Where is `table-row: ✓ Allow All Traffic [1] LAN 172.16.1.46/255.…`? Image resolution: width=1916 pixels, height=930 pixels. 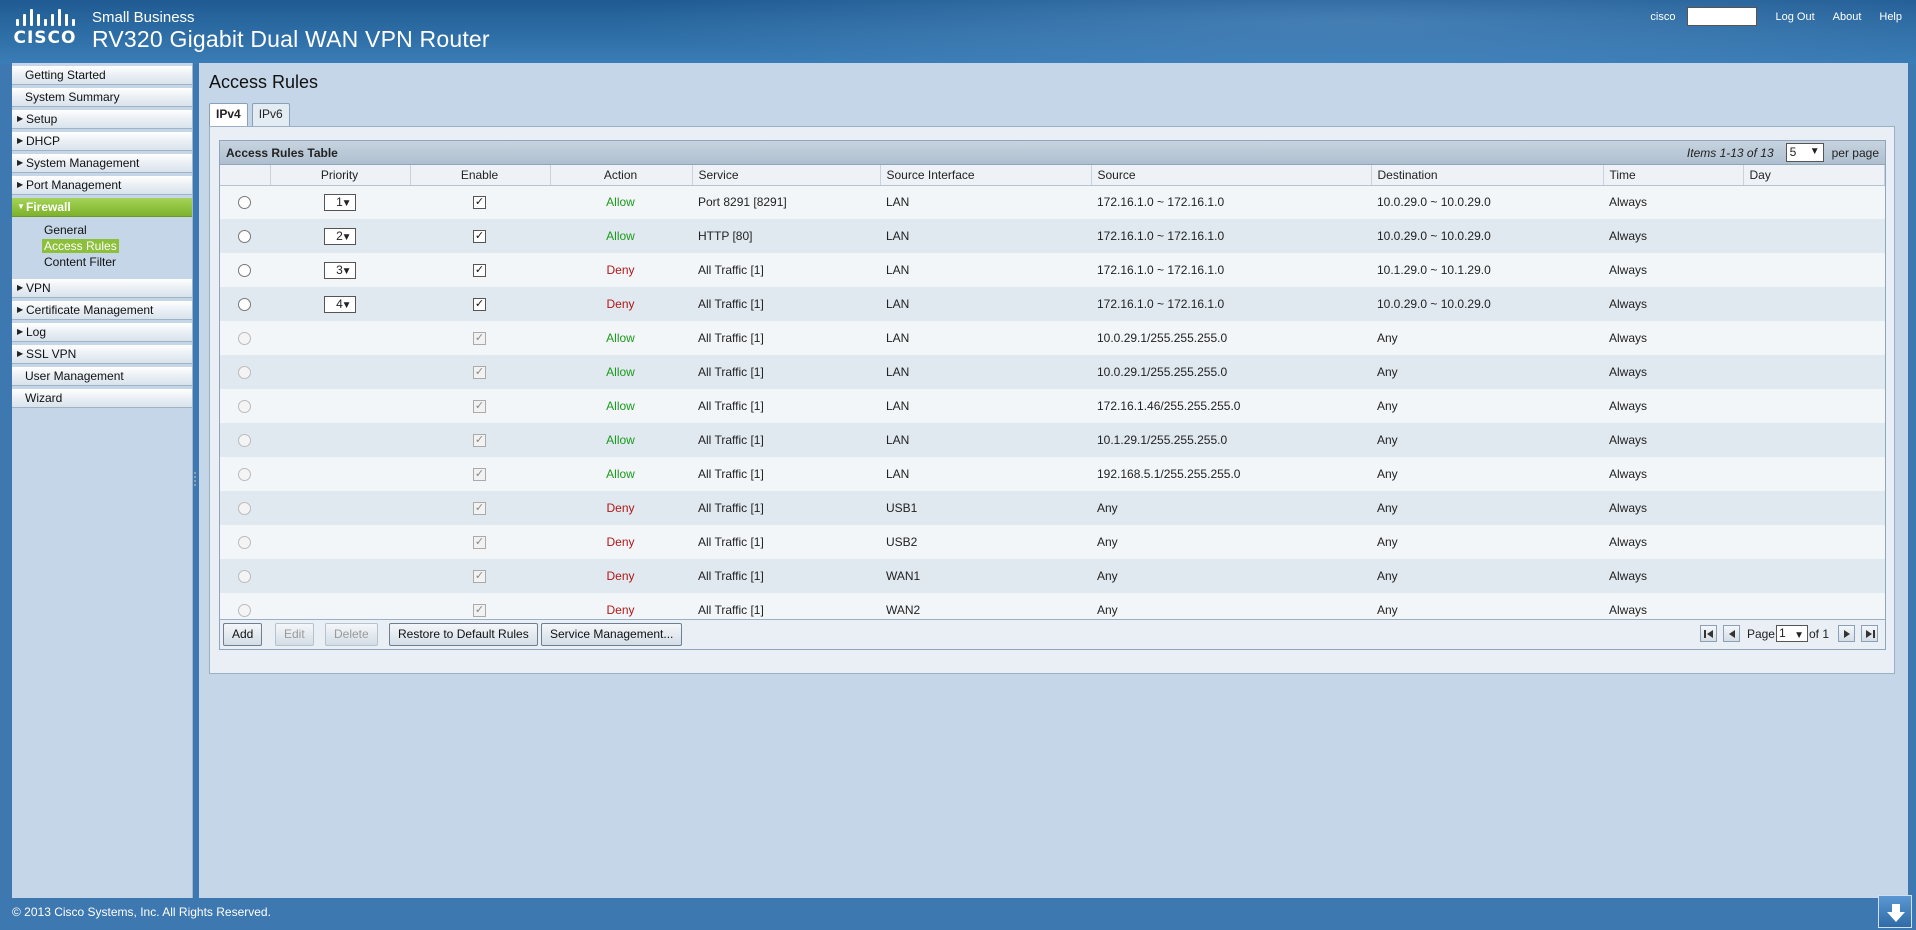
table-row: ✓ Allow All Traffic [1] LAN 172.16.1.46/255.… is located at coordinates (1052, 406).